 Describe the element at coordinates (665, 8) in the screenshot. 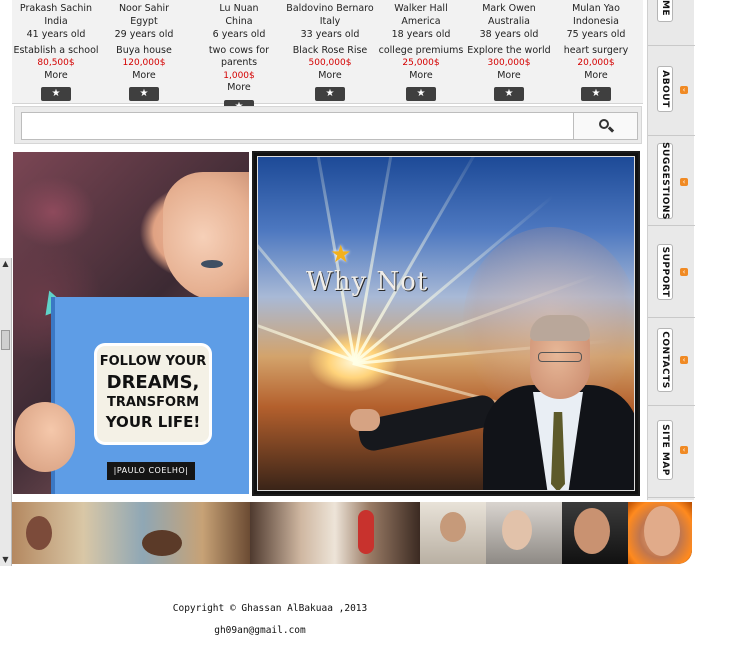

I see `nav-label: ME` at that location.